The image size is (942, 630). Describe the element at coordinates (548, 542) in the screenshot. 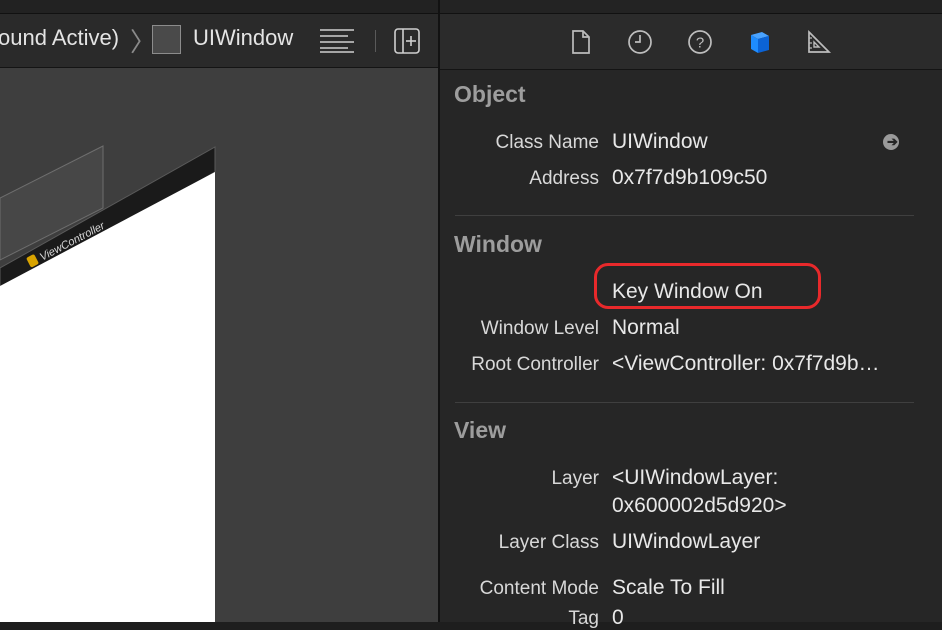

I see `layer-class-label: Layer Class` at that location.